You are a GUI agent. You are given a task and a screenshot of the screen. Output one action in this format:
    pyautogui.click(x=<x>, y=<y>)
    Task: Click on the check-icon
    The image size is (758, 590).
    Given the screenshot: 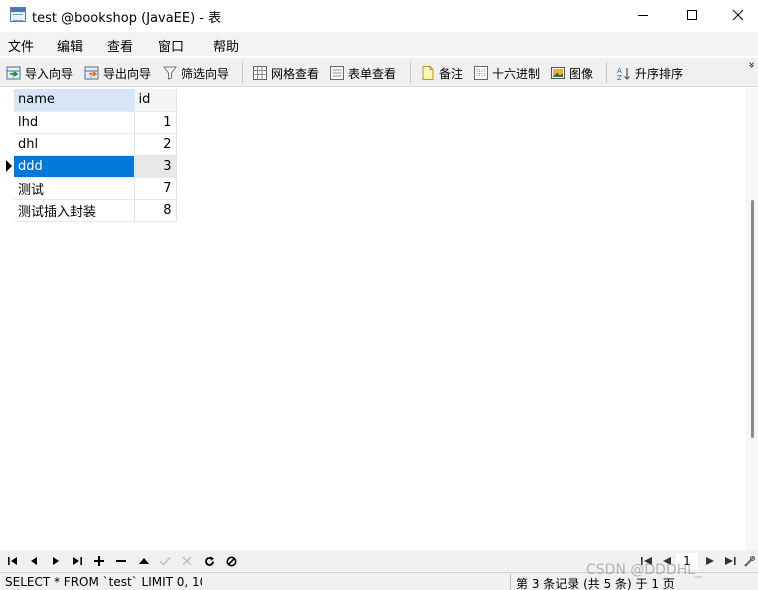 What is the action you would take?
    pyautogui.click(x=165, y=561)
    